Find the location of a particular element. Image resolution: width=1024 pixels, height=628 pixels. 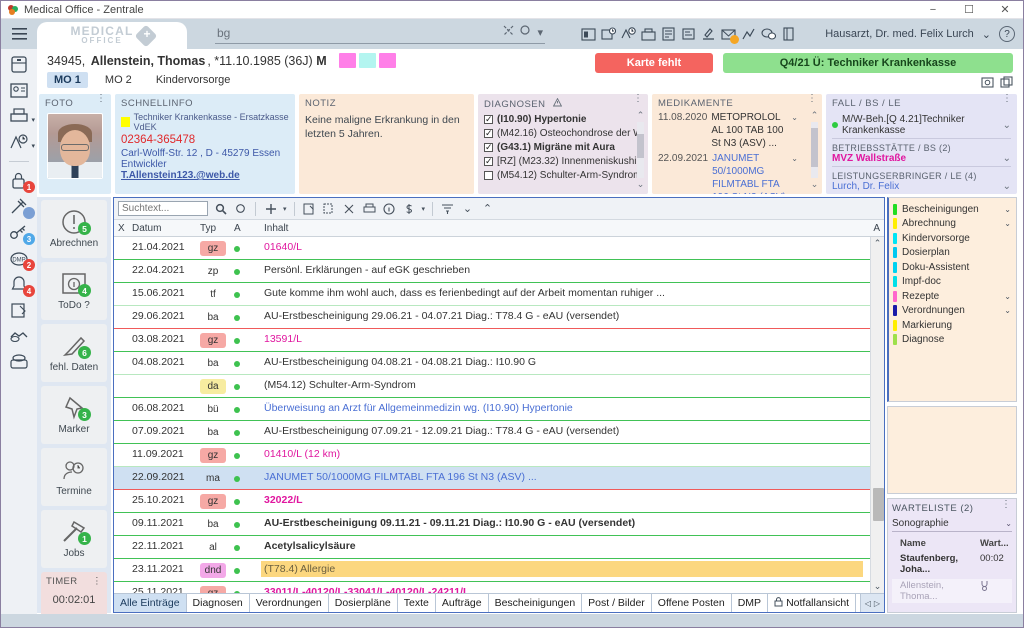

patient-tab-kindervorsorge: Kindervorsorge is located at coordinates (193, 80).